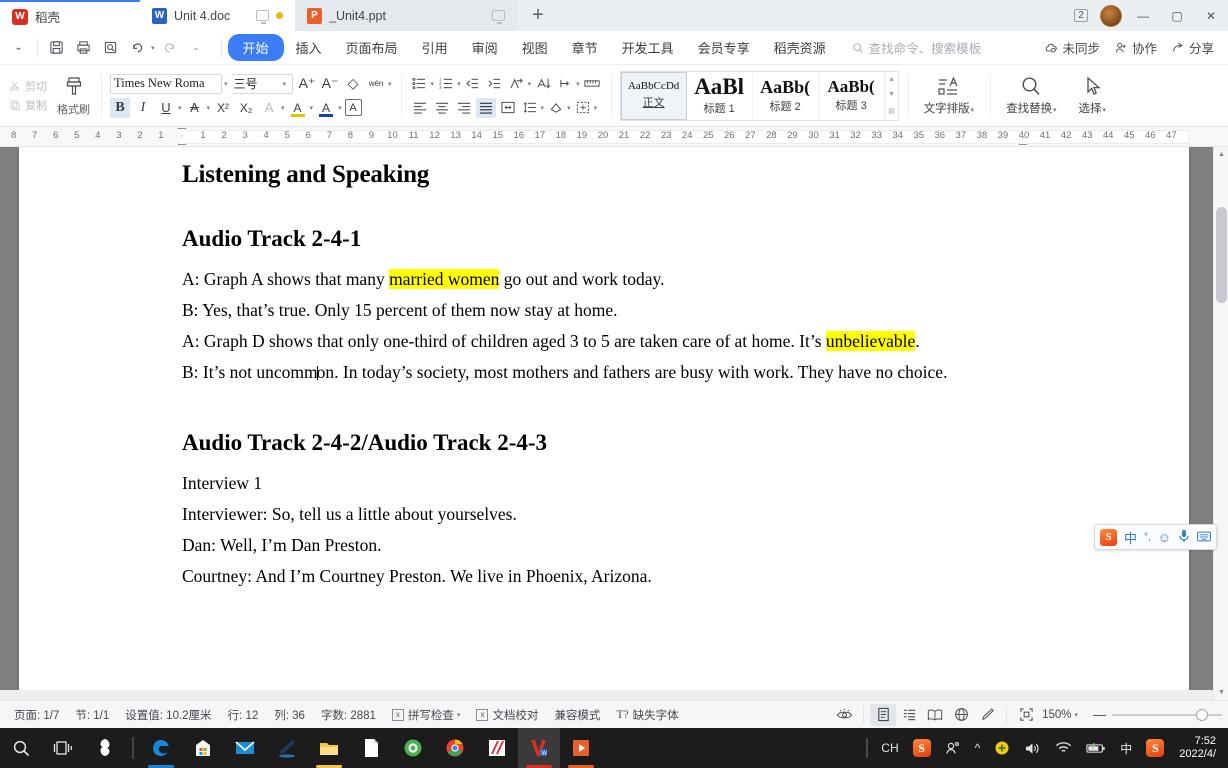 This screenshot has height=768, width=1228. Describe the element at coordinates (413, 748) in the screenshot. I see `360-browser-icon` at that location.